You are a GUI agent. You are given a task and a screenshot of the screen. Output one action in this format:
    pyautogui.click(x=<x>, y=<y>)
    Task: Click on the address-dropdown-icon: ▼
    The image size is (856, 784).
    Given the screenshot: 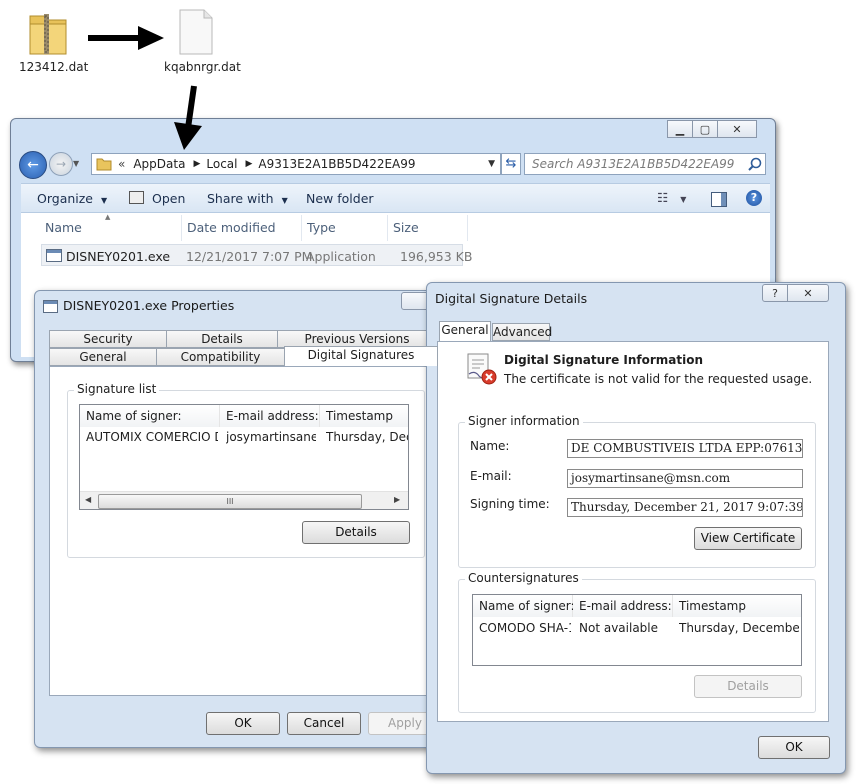 What is the action you would take?
    pyautogui.click(x=491, y=164)
    